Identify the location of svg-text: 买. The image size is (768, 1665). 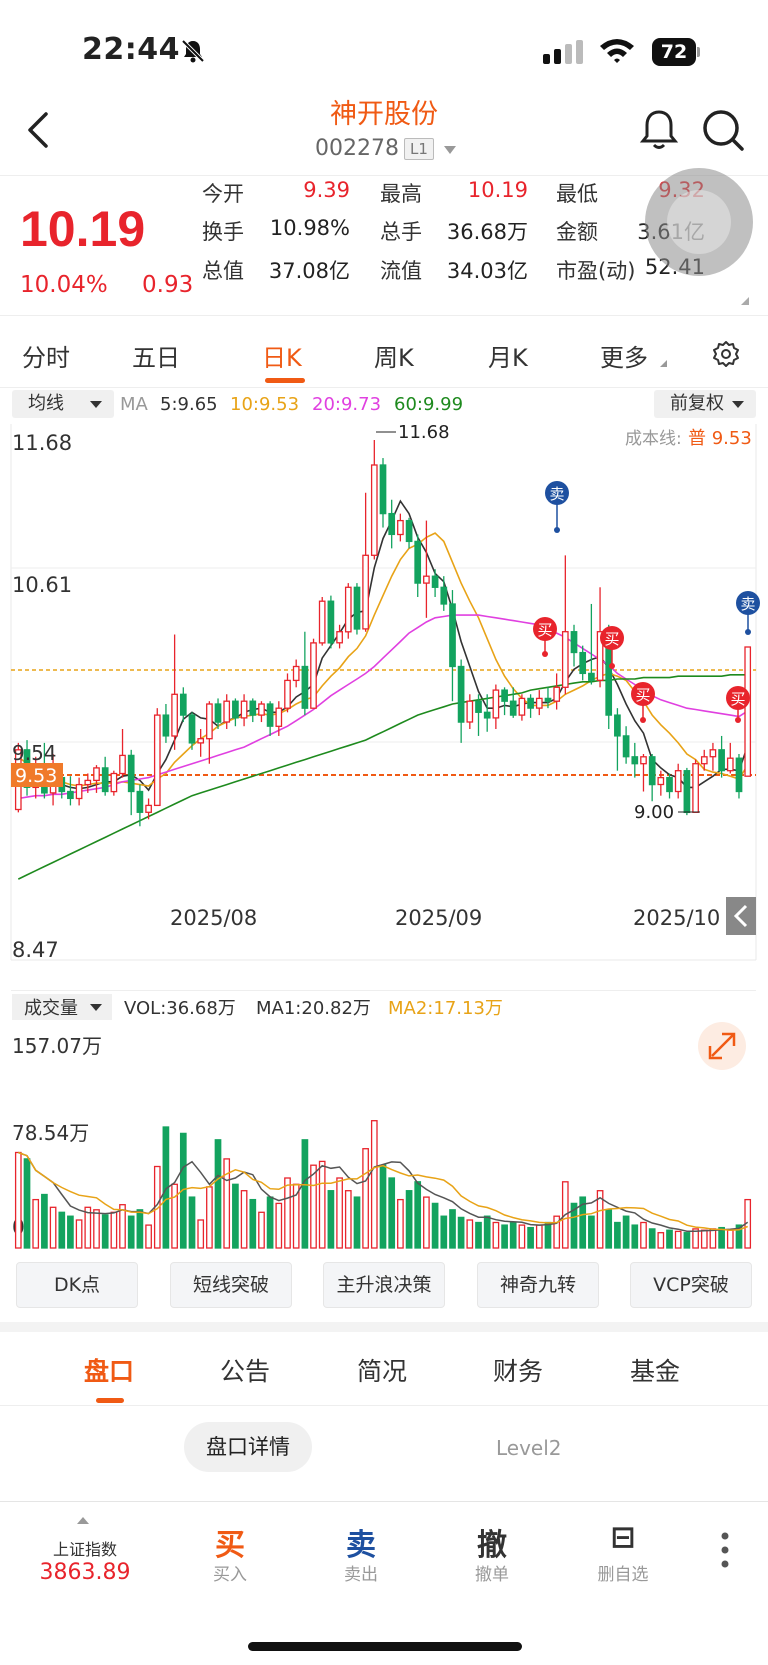
(611, 639).